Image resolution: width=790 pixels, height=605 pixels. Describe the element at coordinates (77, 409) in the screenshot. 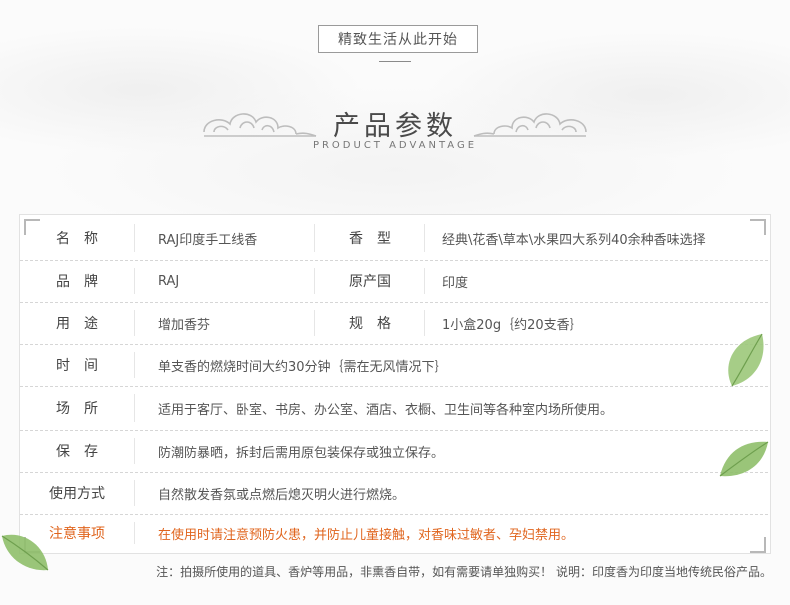

I see `param-label: 场 所` at that location.